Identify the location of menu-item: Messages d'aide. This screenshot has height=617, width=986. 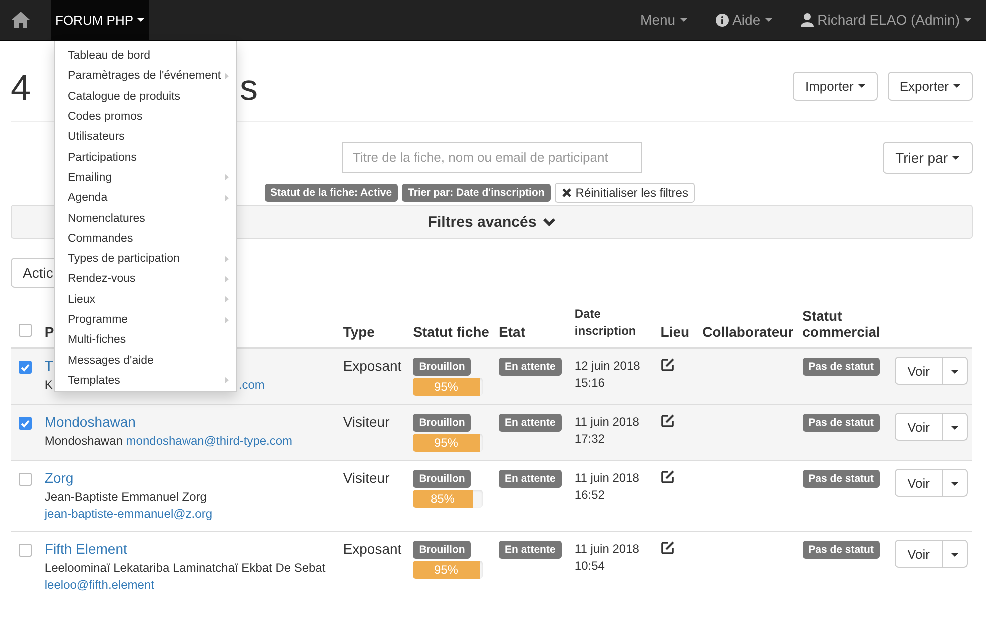
(145, 360).